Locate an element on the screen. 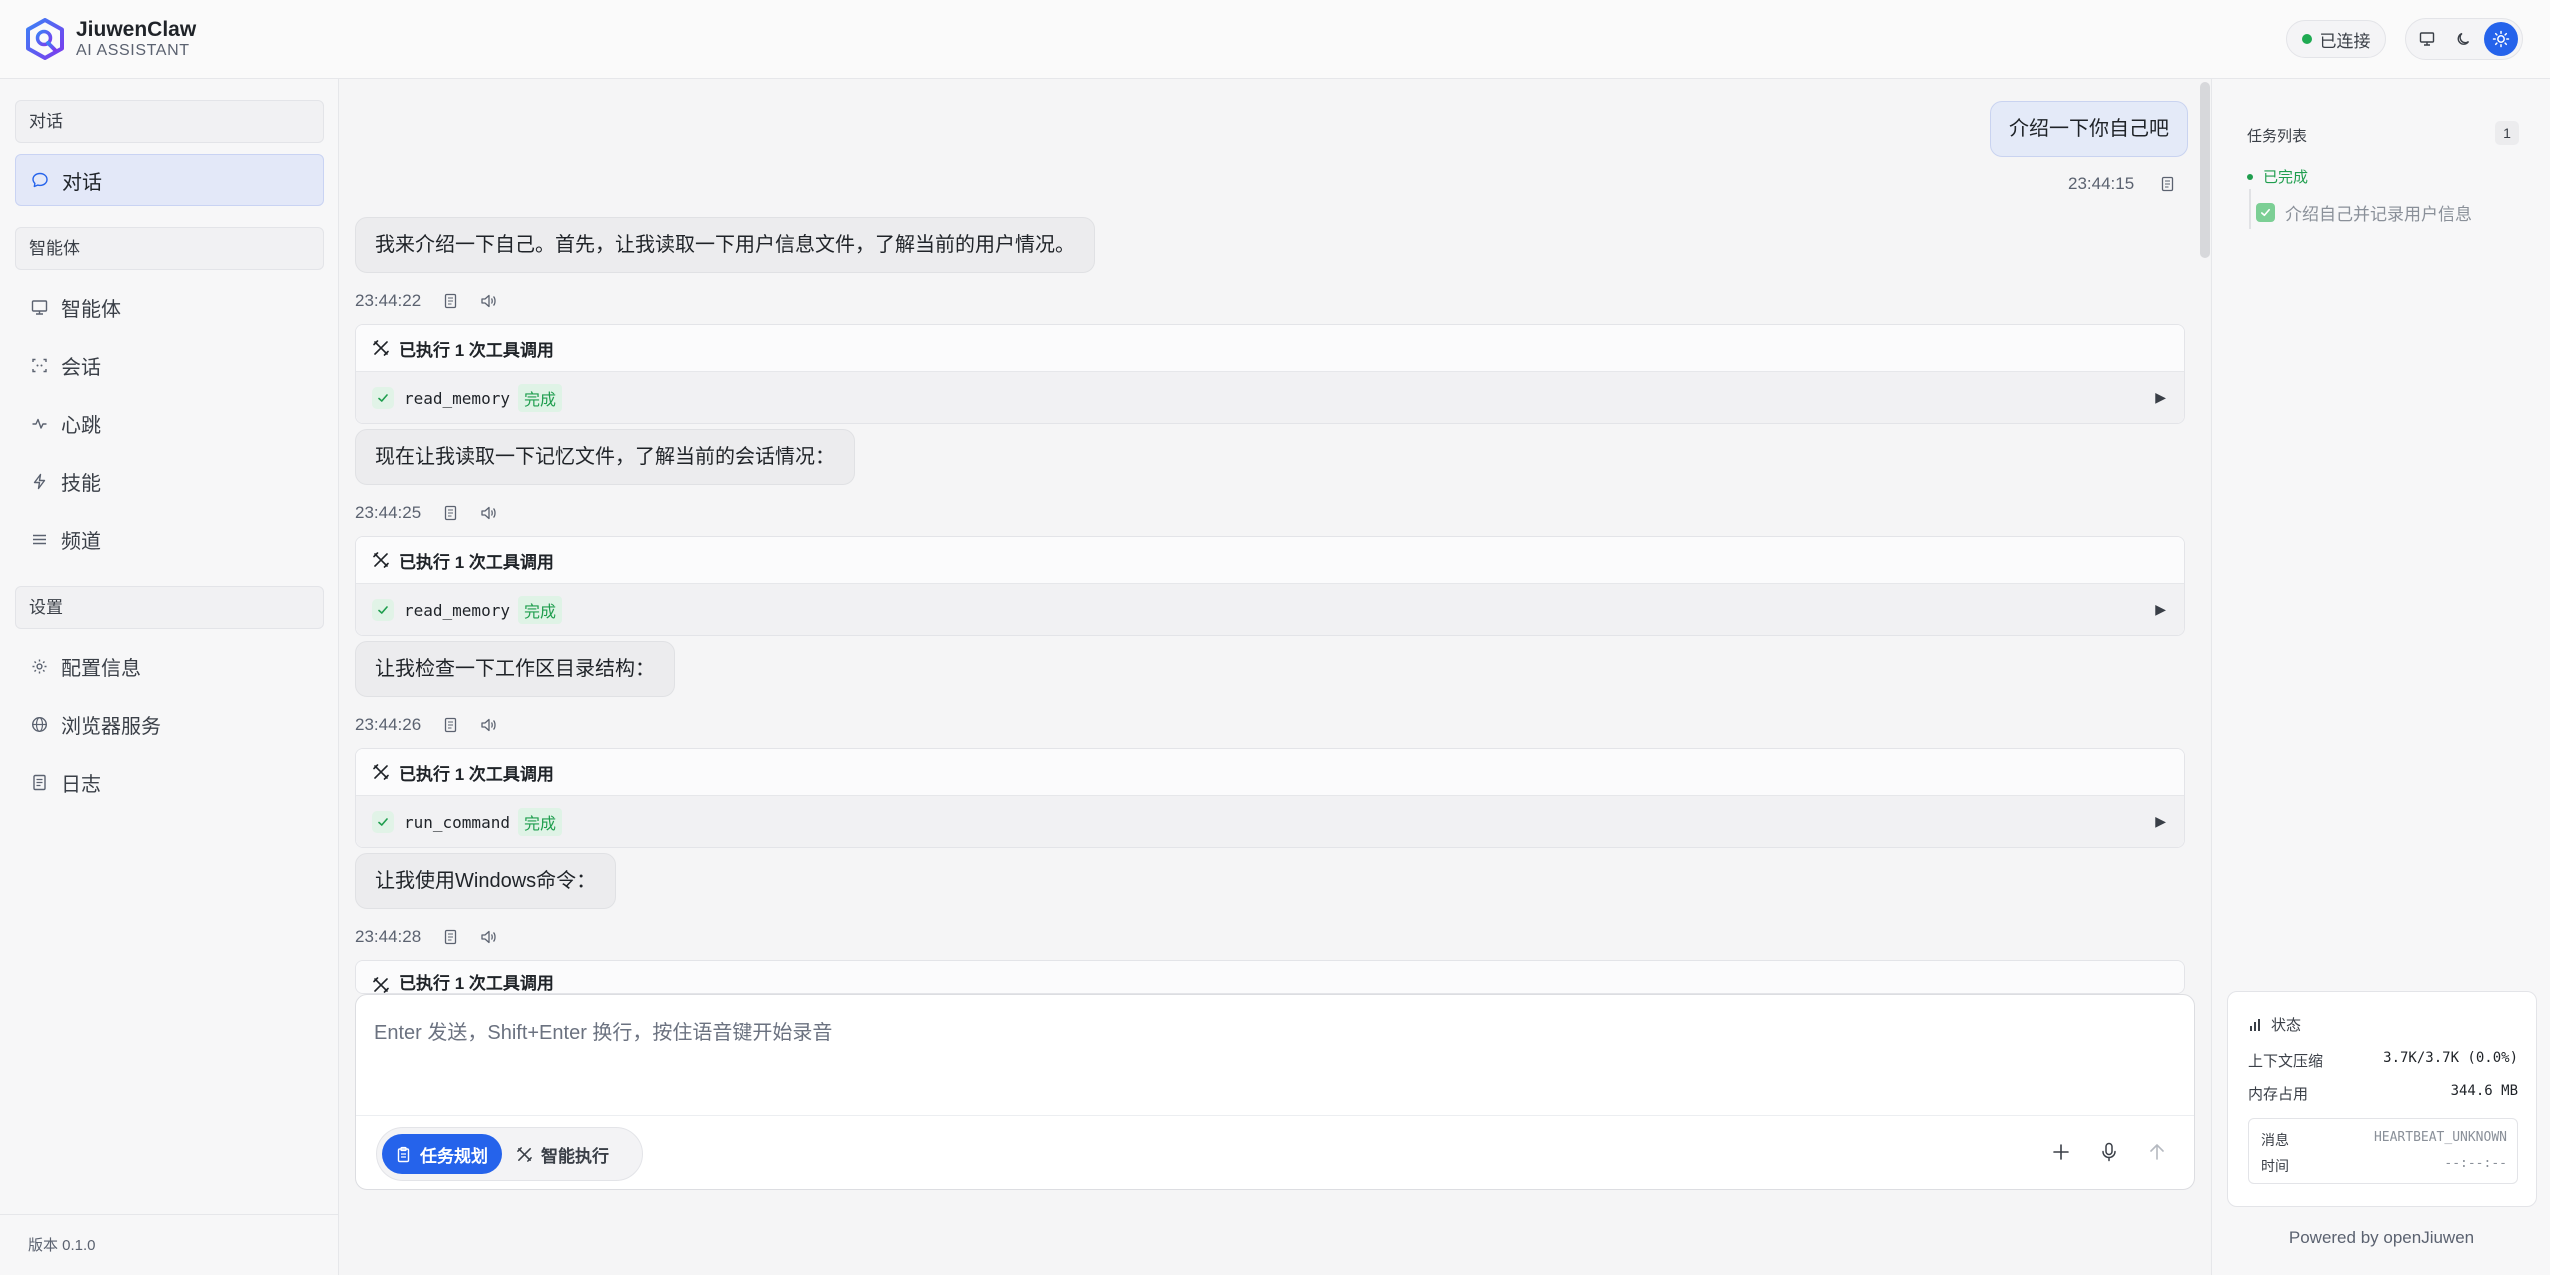  brand: JiuwenClaw AI ASSISTANT is located at coordinates (110, 39).